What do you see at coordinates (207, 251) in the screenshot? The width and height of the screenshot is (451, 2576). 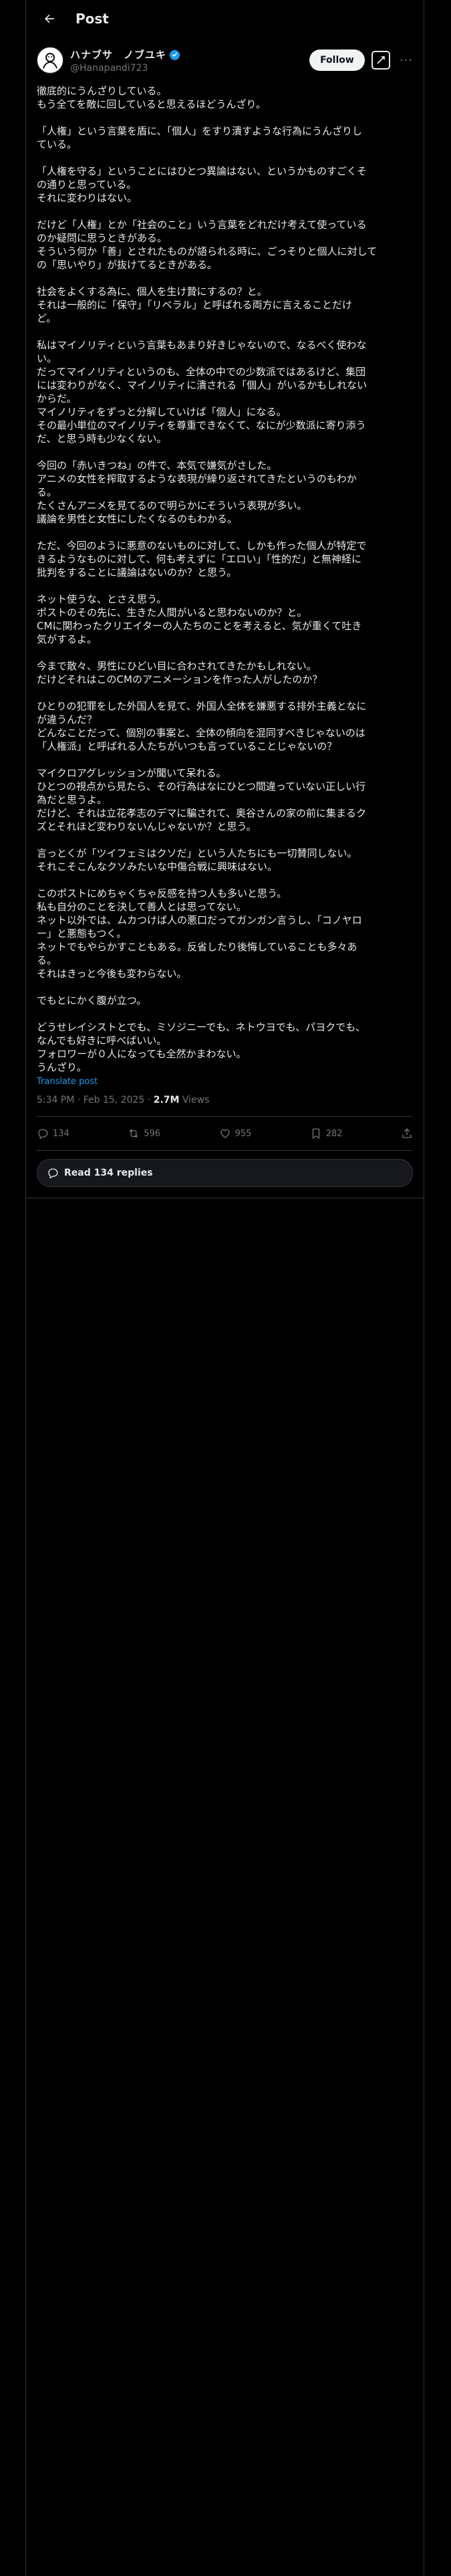 I see `post-line: そういう何か「善」とされたものが語られる時に、ごっそりと個人に対して` at bounding box center [207, 251].